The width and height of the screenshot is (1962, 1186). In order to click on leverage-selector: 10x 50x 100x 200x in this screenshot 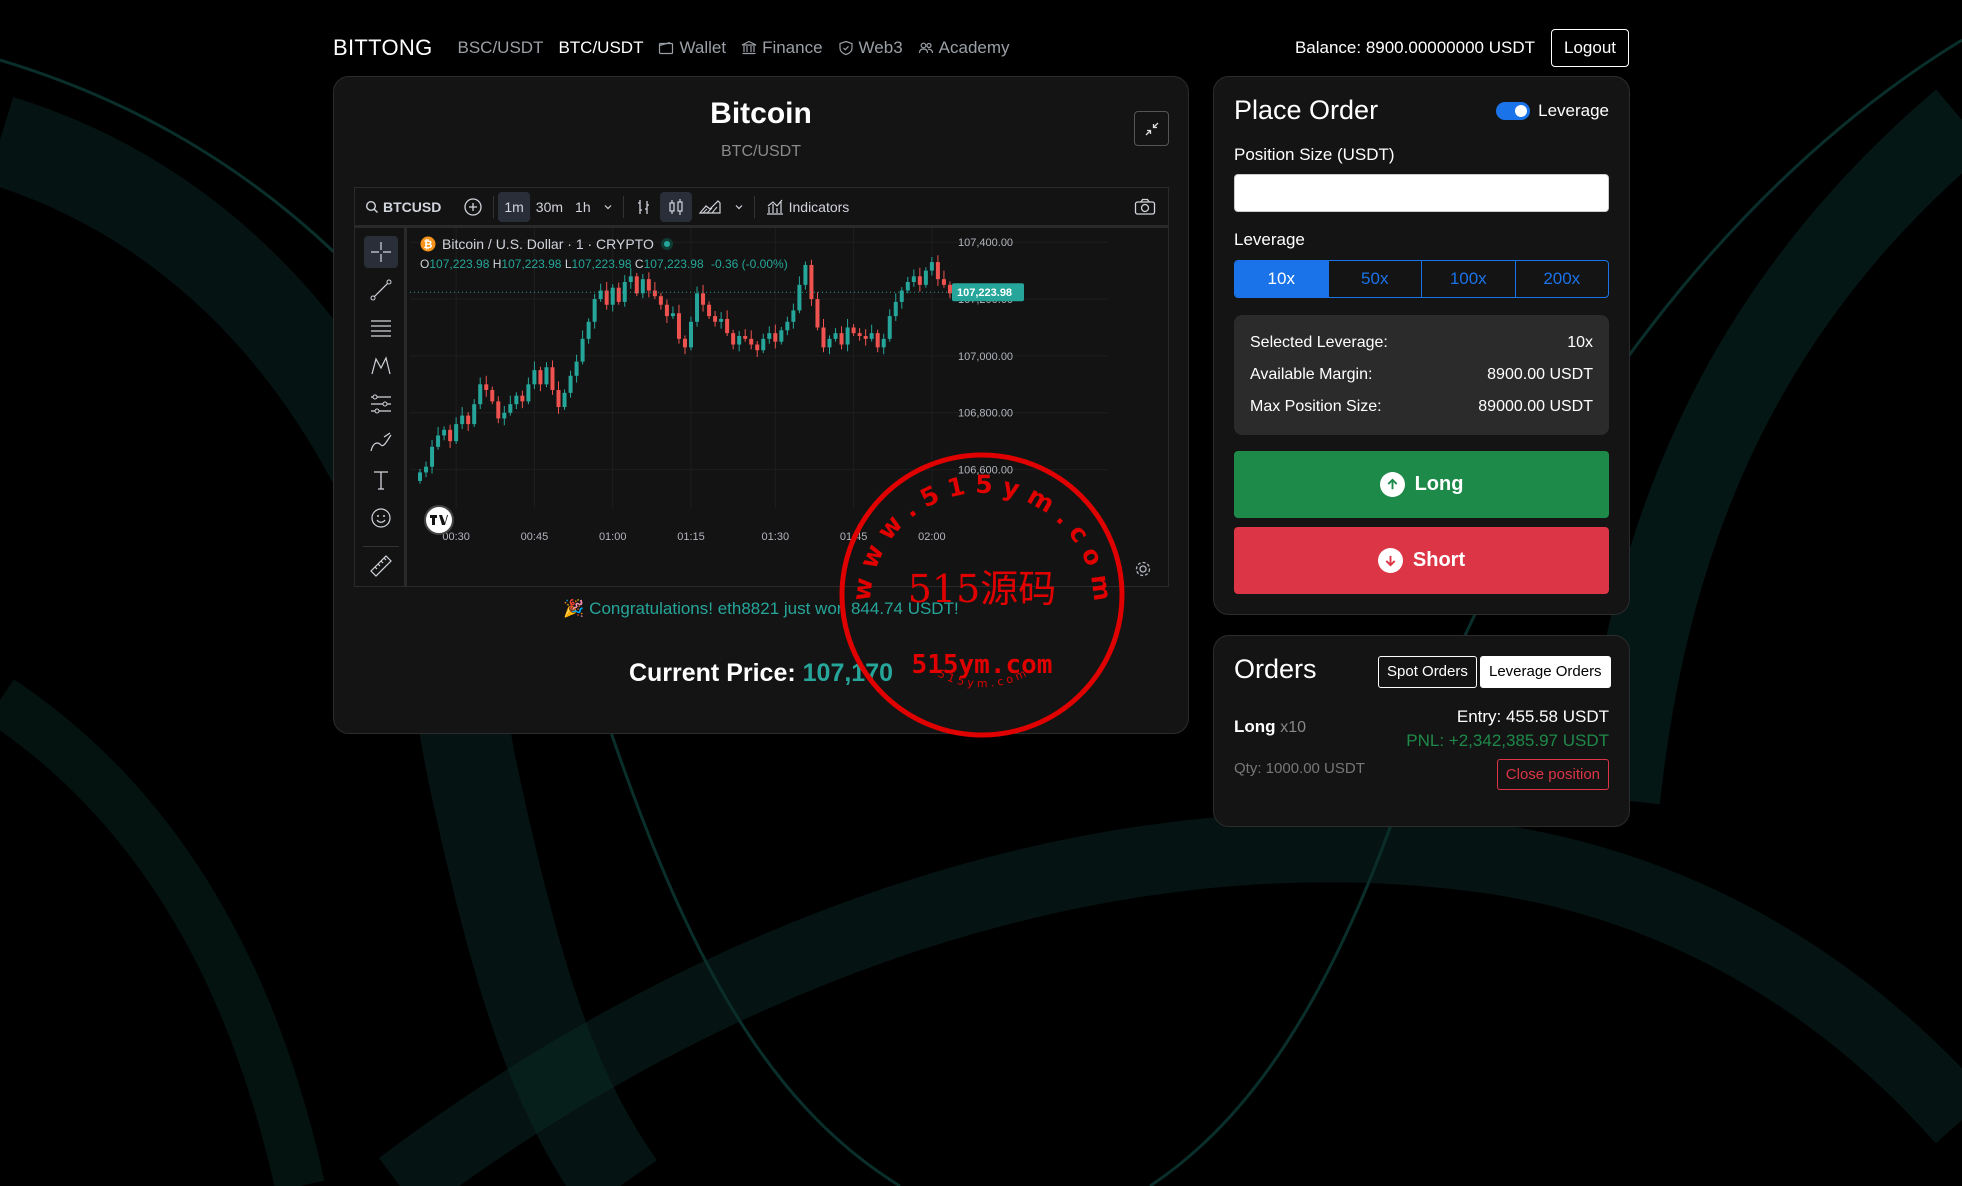, I will do `click(1421, 279)`.